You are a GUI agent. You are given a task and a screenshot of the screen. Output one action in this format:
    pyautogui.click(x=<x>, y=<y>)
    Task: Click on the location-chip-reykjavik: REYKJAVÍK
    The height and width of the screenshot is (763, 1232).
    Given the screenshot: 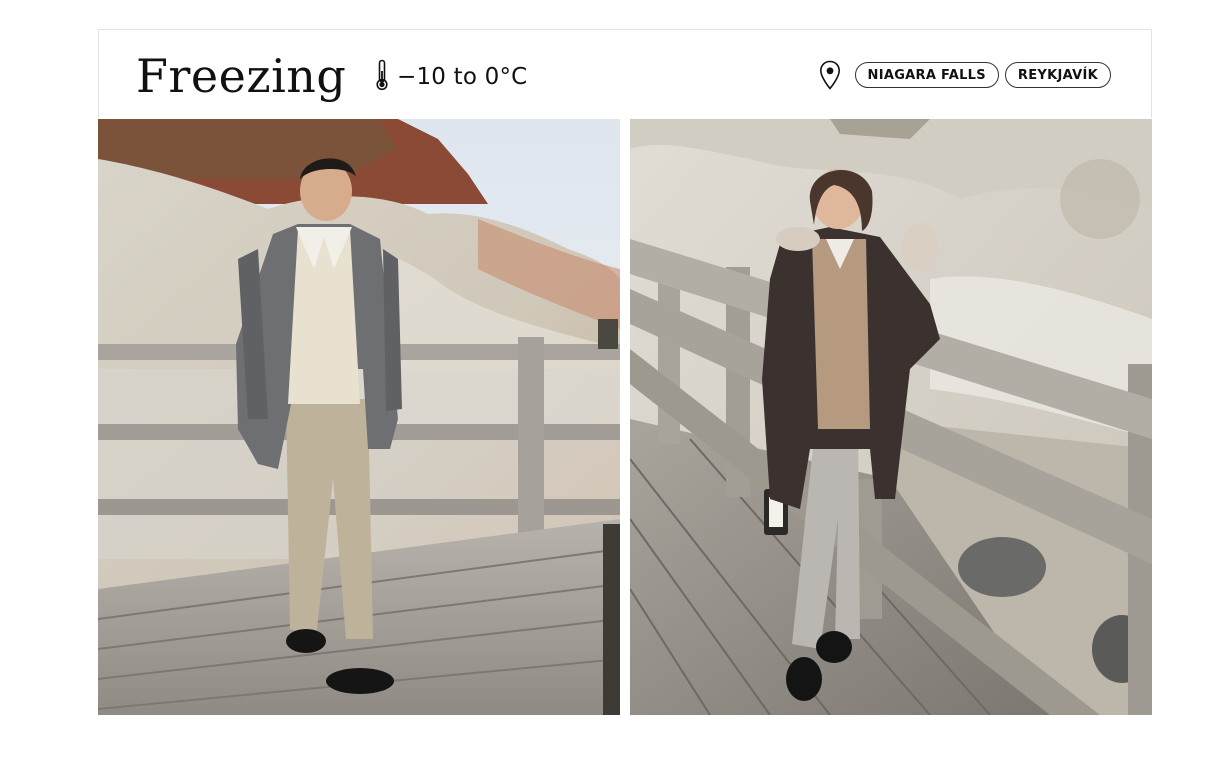 What is the action you would take?
    pyautogui.click(x=1057, y=75)
    